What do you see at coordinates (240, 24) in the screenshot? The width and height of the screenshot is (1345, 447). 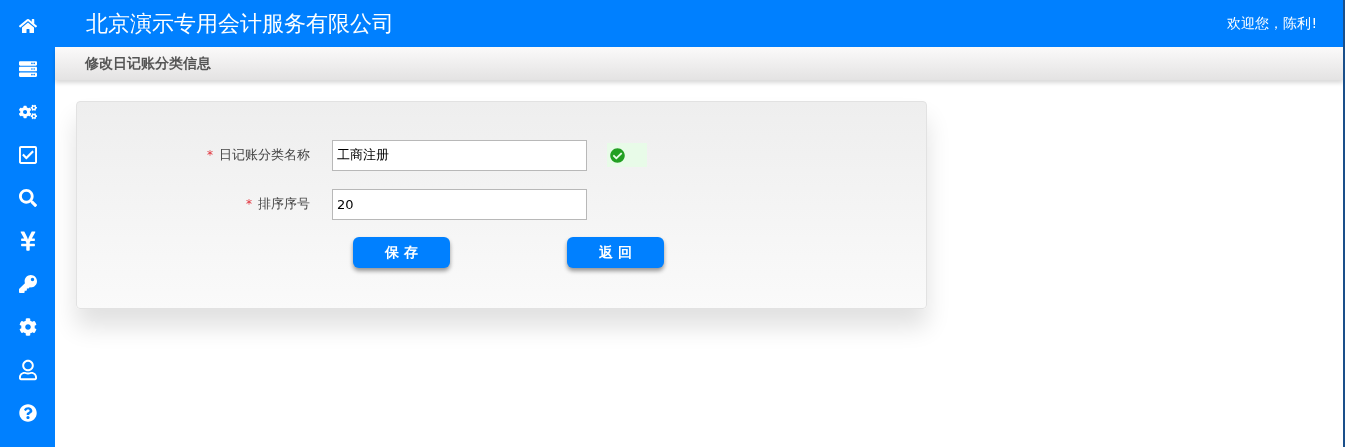 I see `company-title: 北京演示专用会计服务有限公司` at bounding box center [240, 24].